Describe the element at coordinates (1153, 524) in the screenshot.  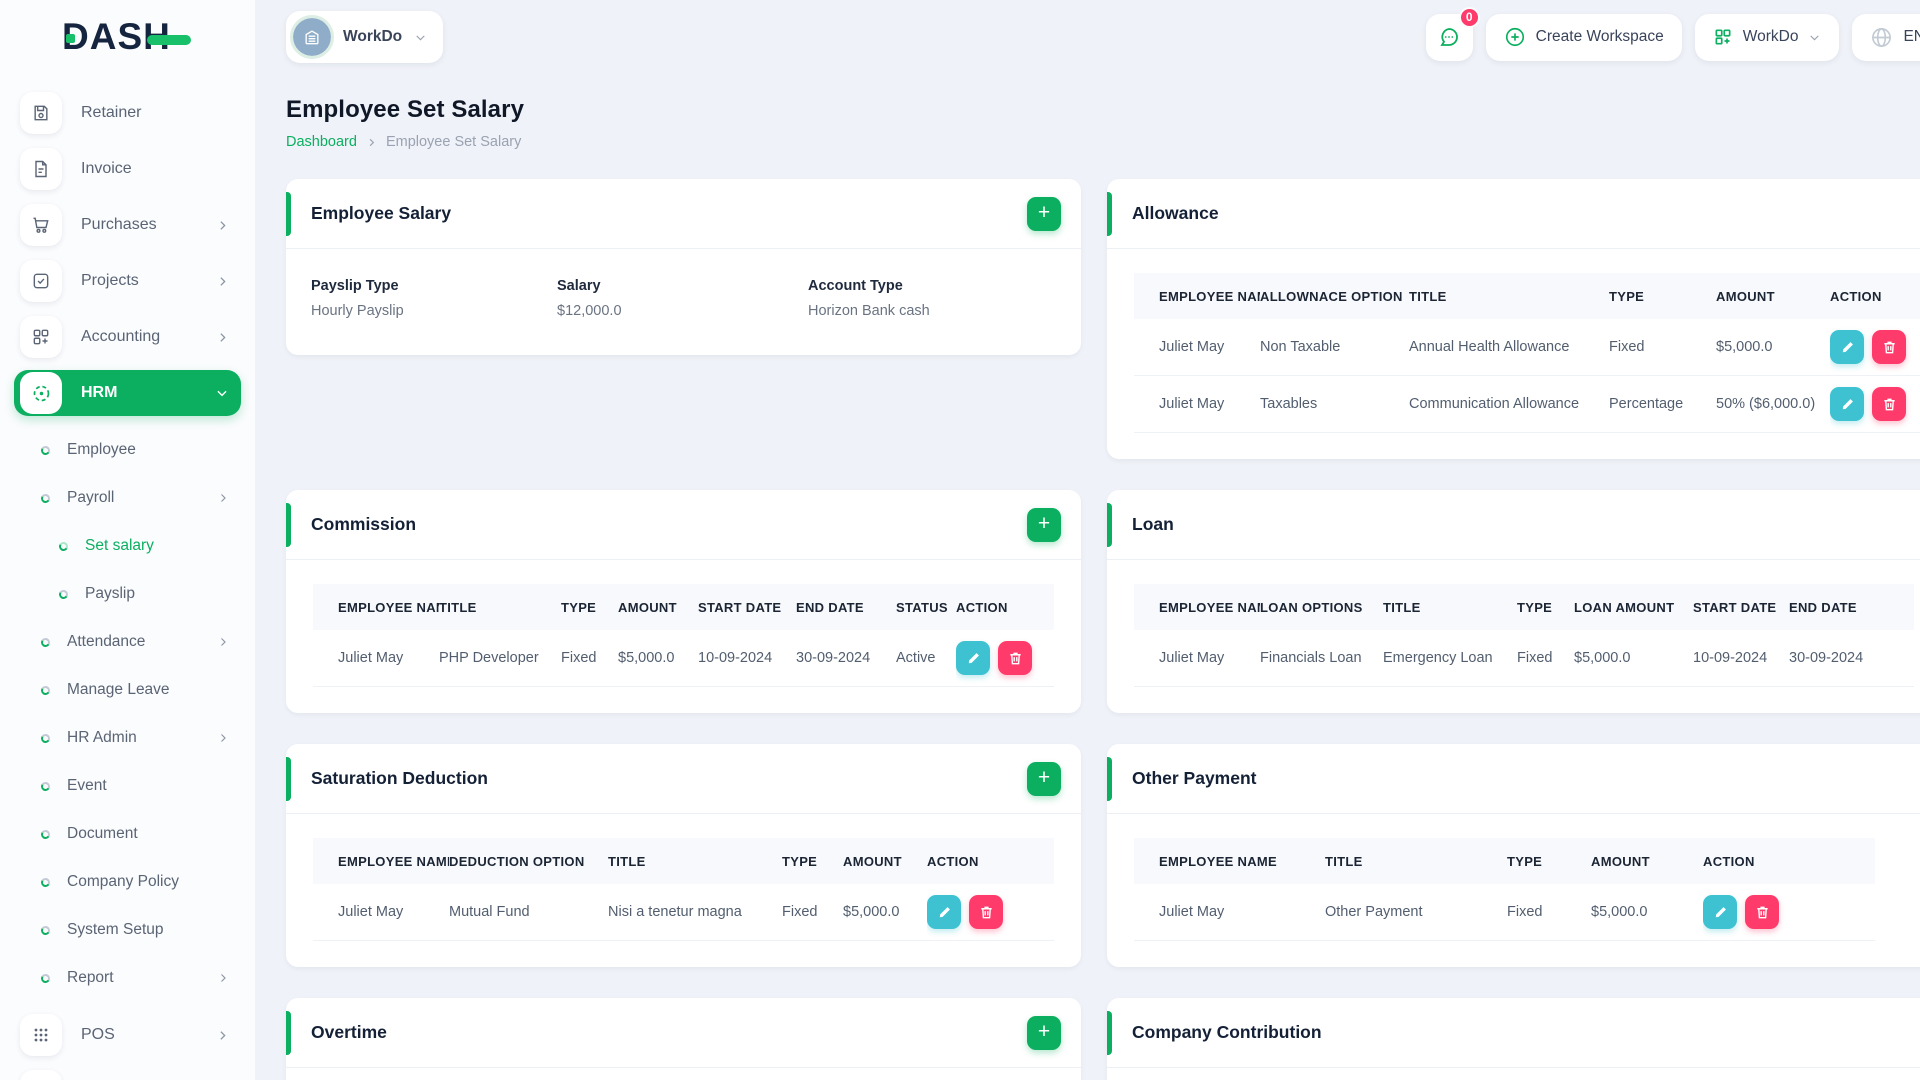
I see `card-title: Loan` at that location.